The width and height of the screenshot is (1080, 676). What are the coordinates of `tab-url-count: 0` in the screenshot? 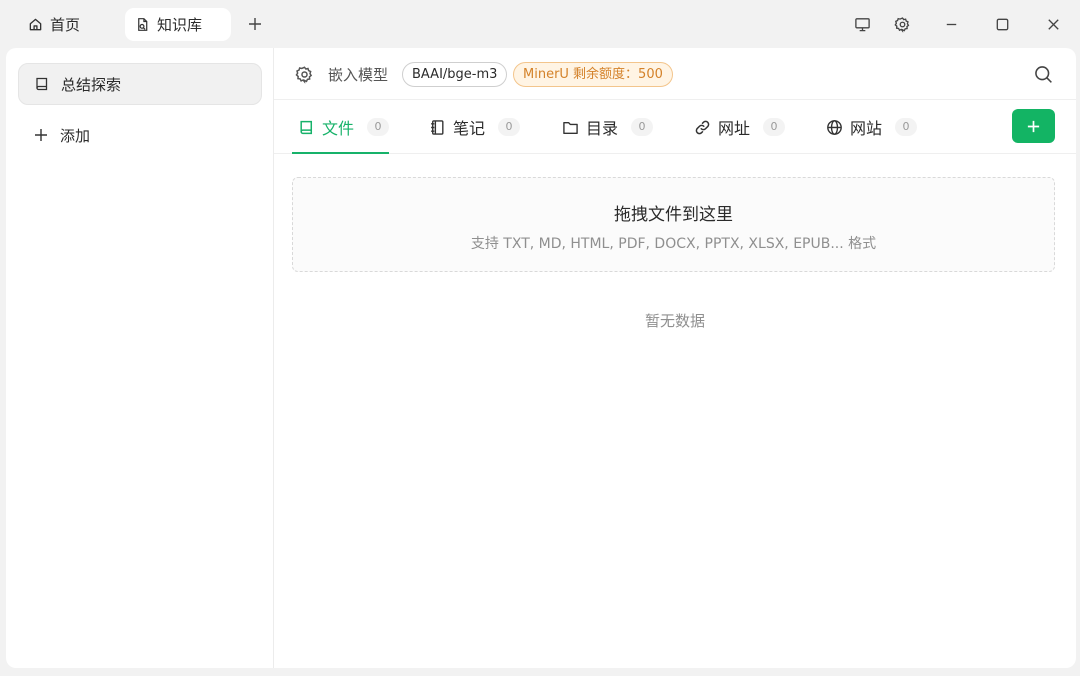 It's located at (774, 127).